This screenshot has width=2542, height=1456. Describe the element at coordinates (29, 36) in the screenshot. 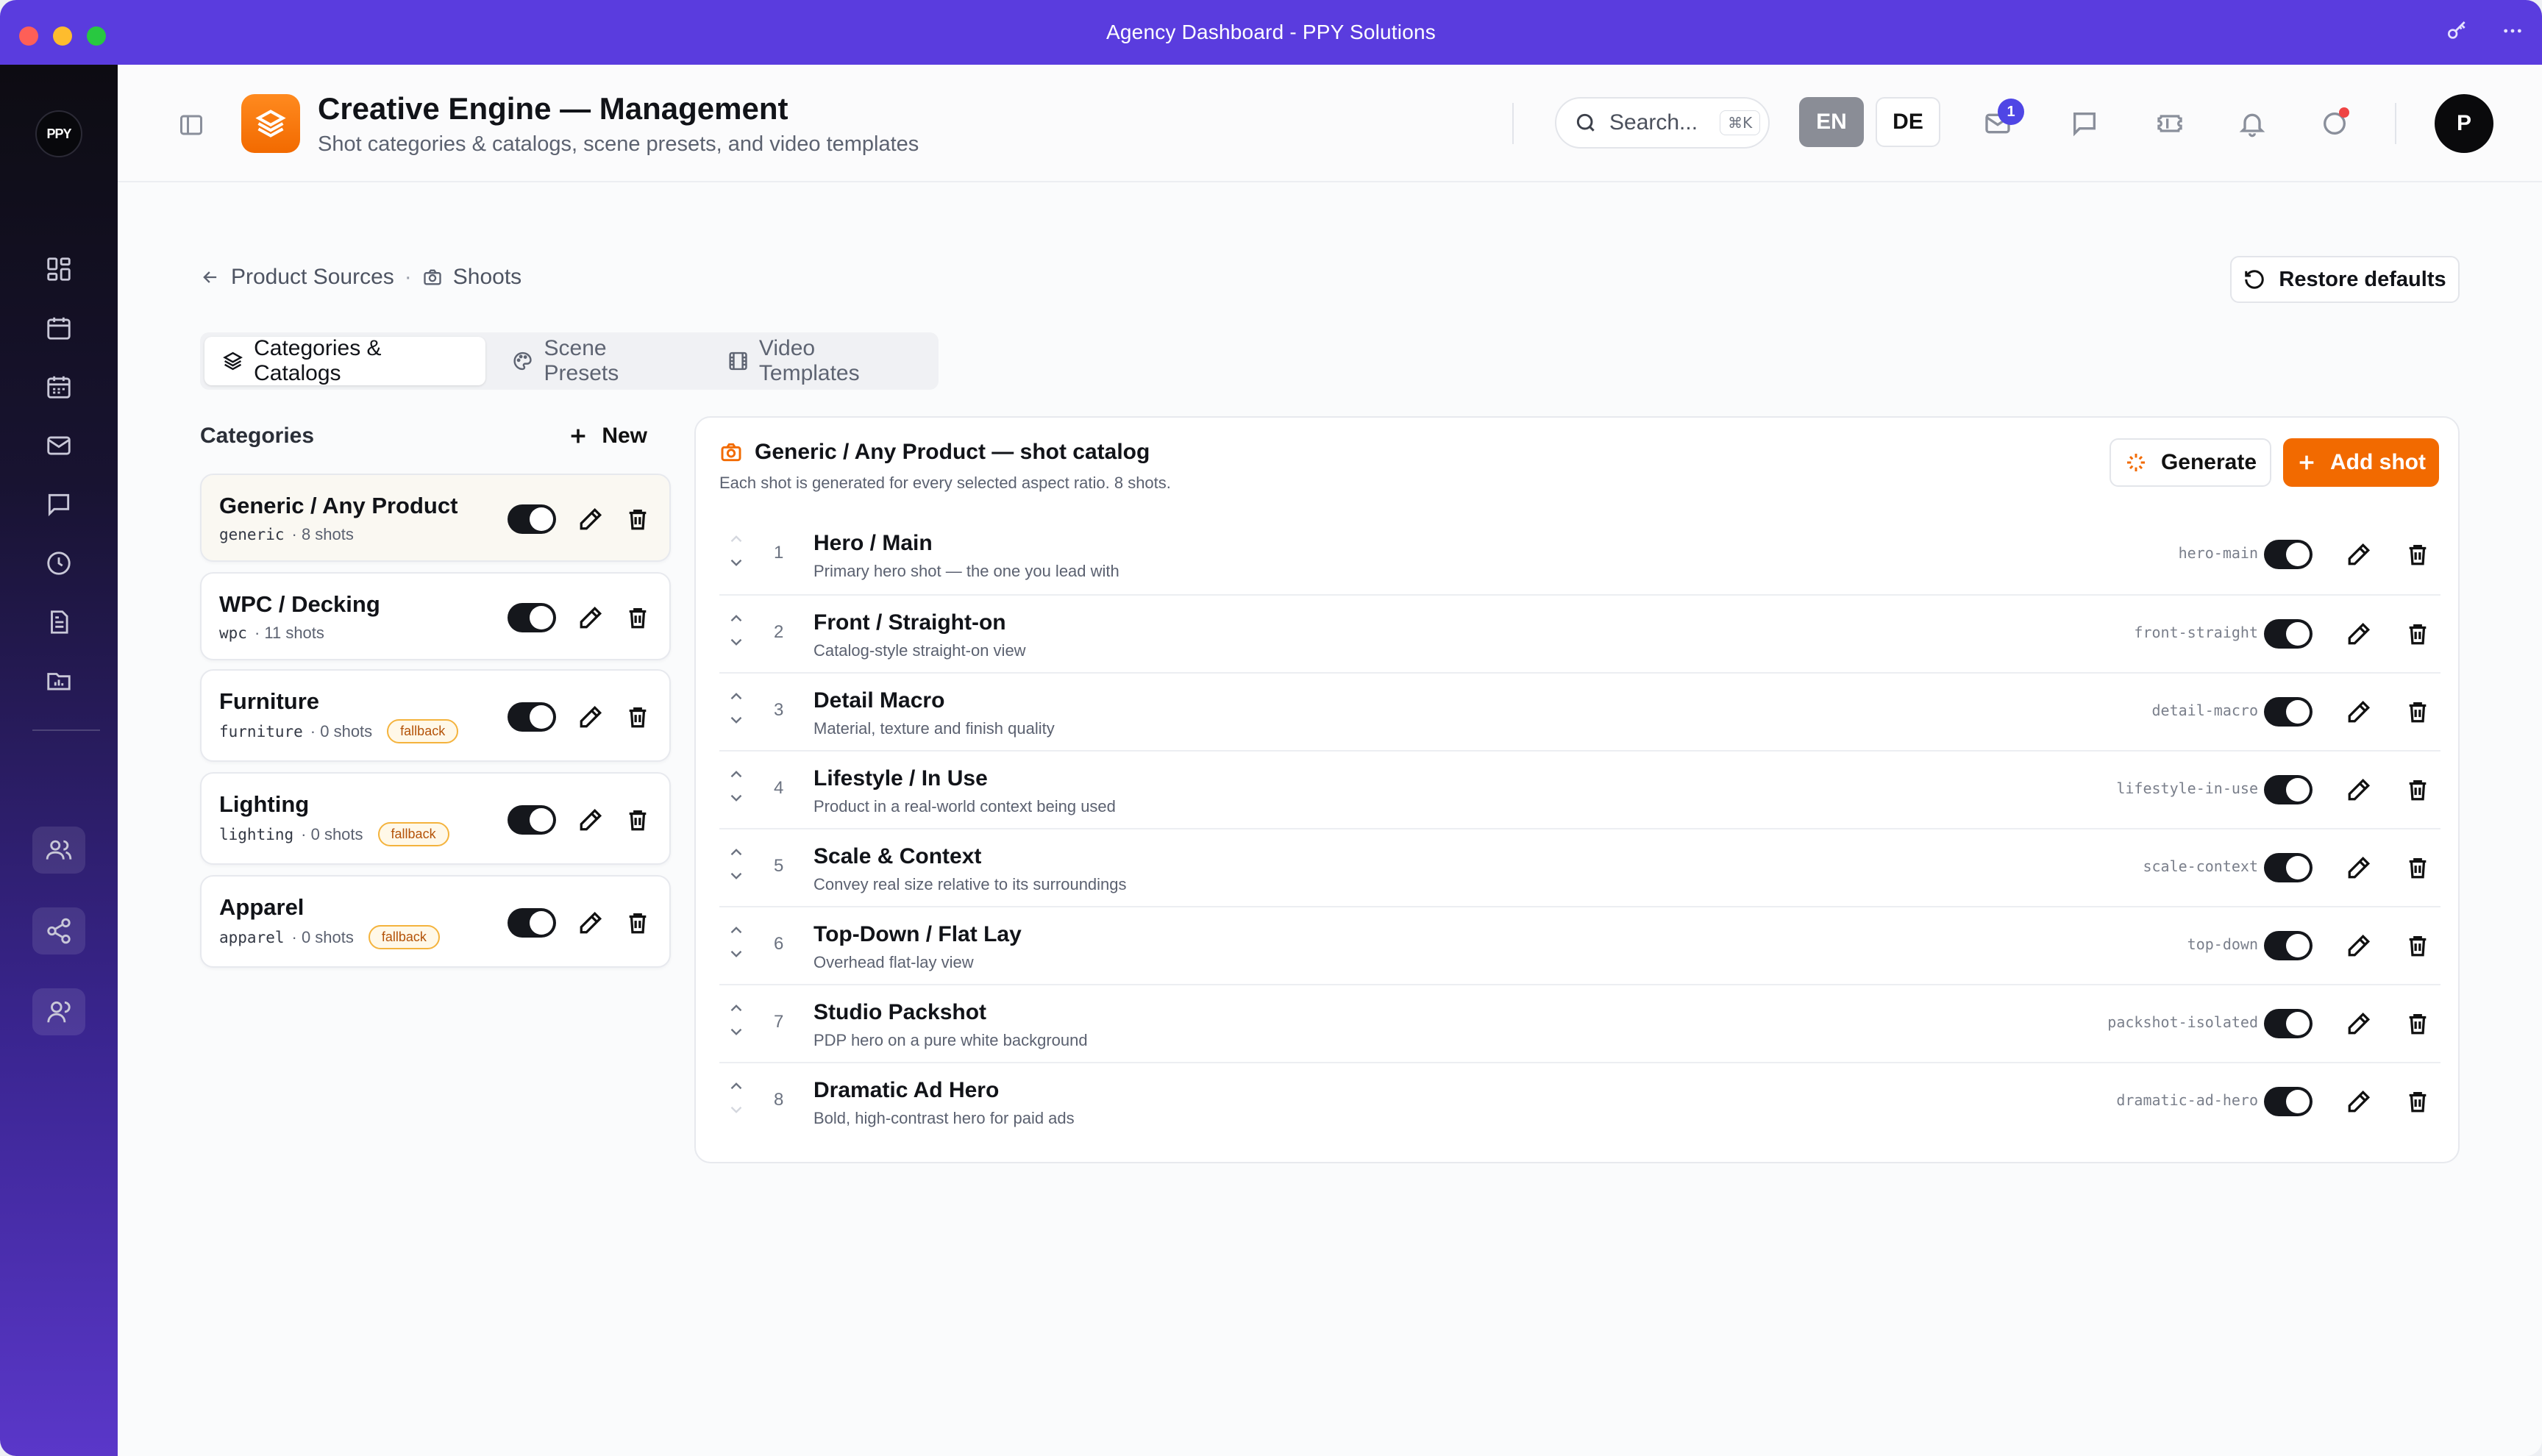

I see `close-window-button` at that location.